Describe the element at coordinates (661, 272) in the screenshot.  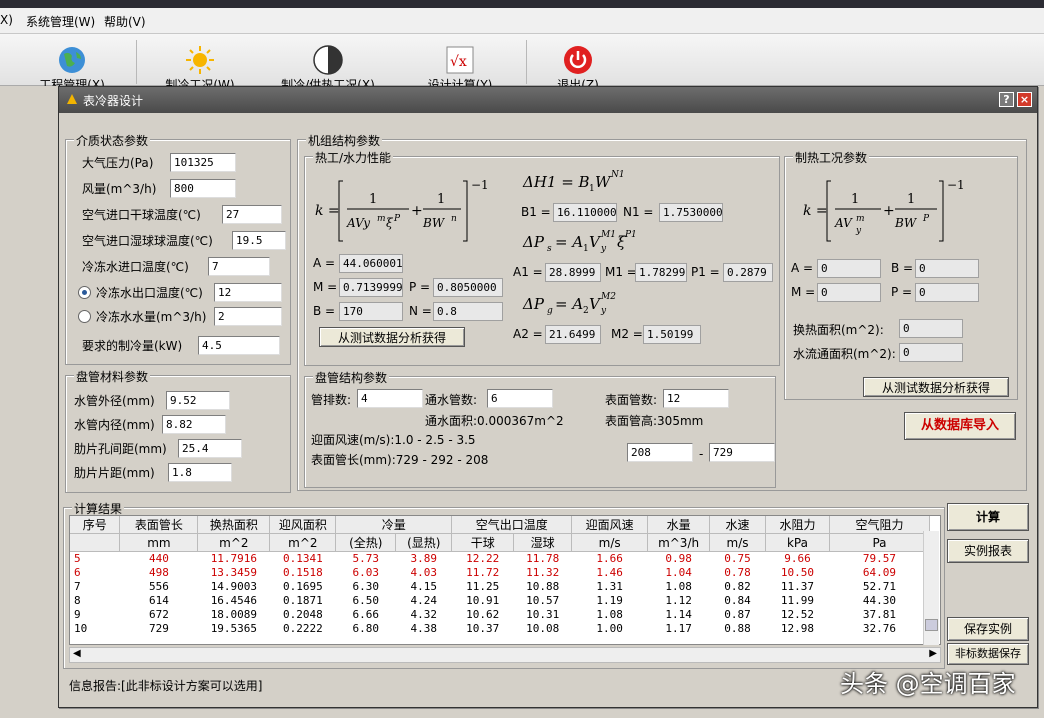
I see `coef-m1: 1.78299` at that location.